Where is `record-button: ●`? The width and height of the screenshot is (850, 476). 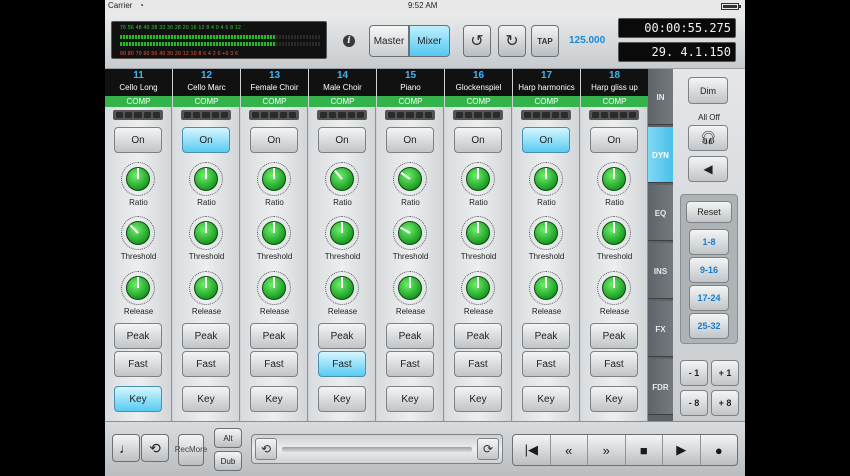
record-button: ● is located at coordinates (719, 450).